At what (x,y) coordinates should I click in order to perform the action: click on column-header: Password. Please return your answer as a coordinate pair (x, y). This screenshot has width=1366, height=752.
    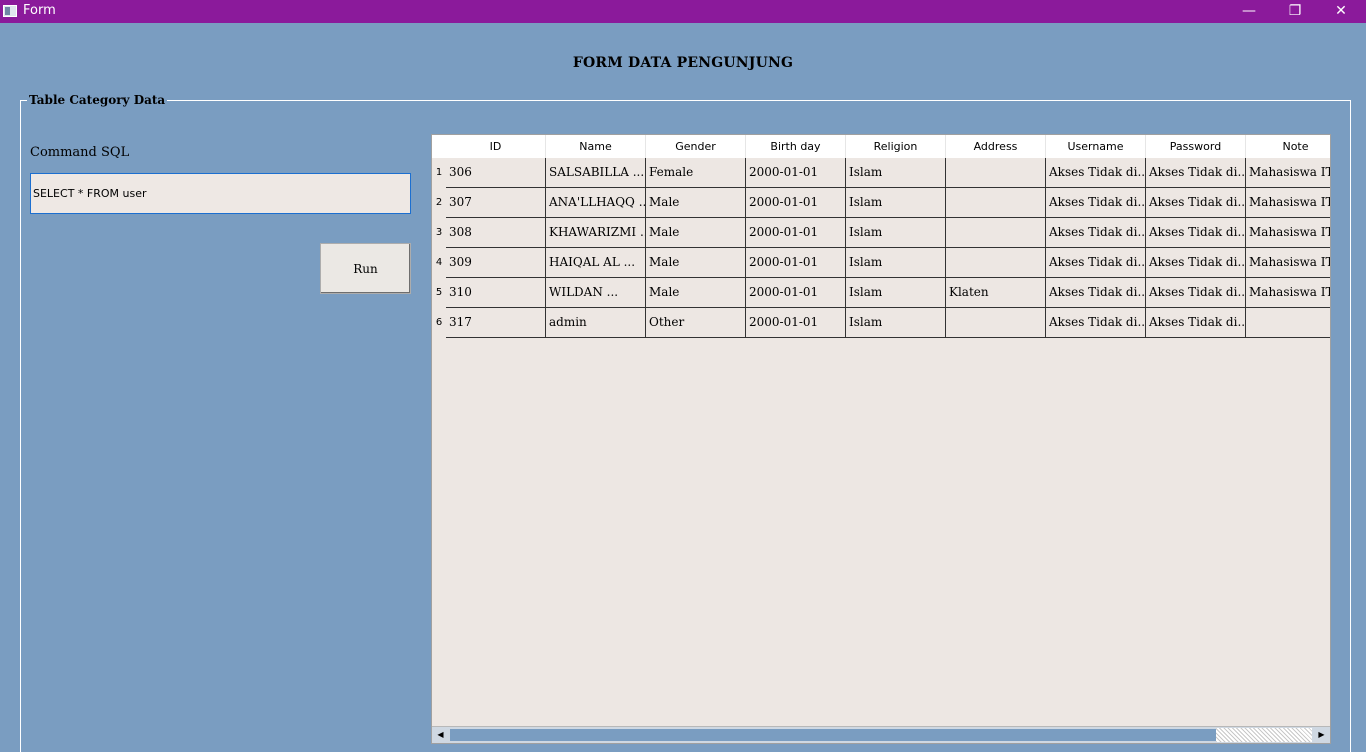
    Looking at the image, I should click on (1196, 146).